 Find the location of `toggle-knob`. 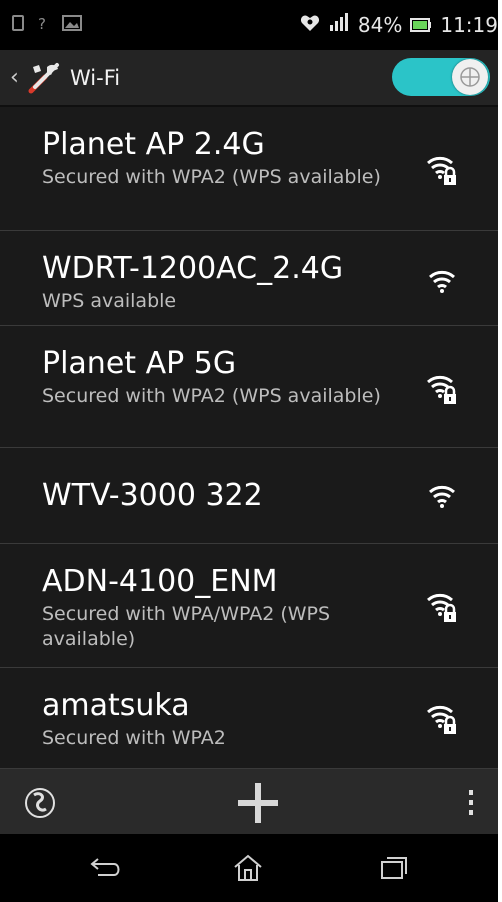

toggle-knob is located at coordinates (470, 77).